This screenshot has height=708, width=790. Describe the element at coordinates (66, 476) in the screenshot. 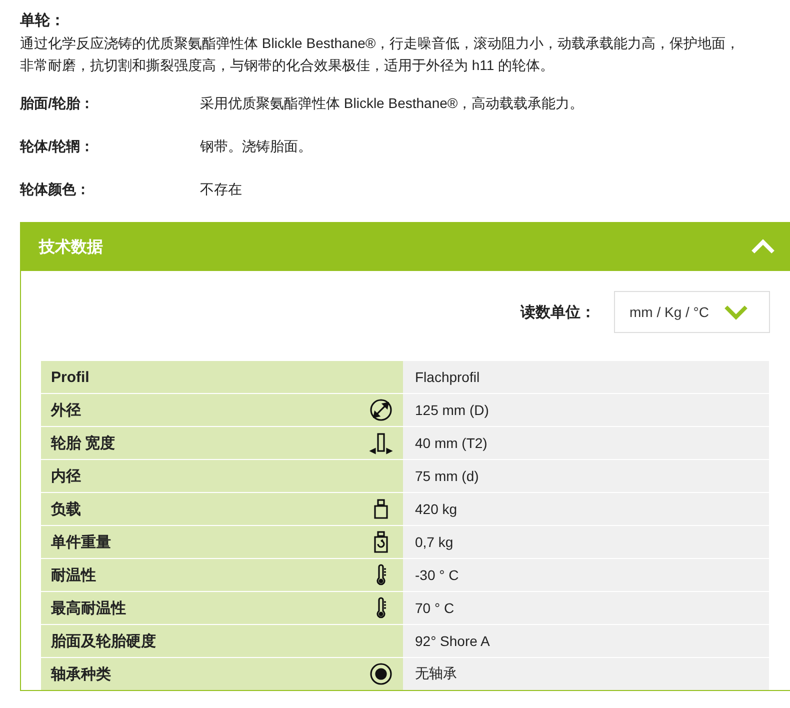

I see `spec-label: 内径` at that location.